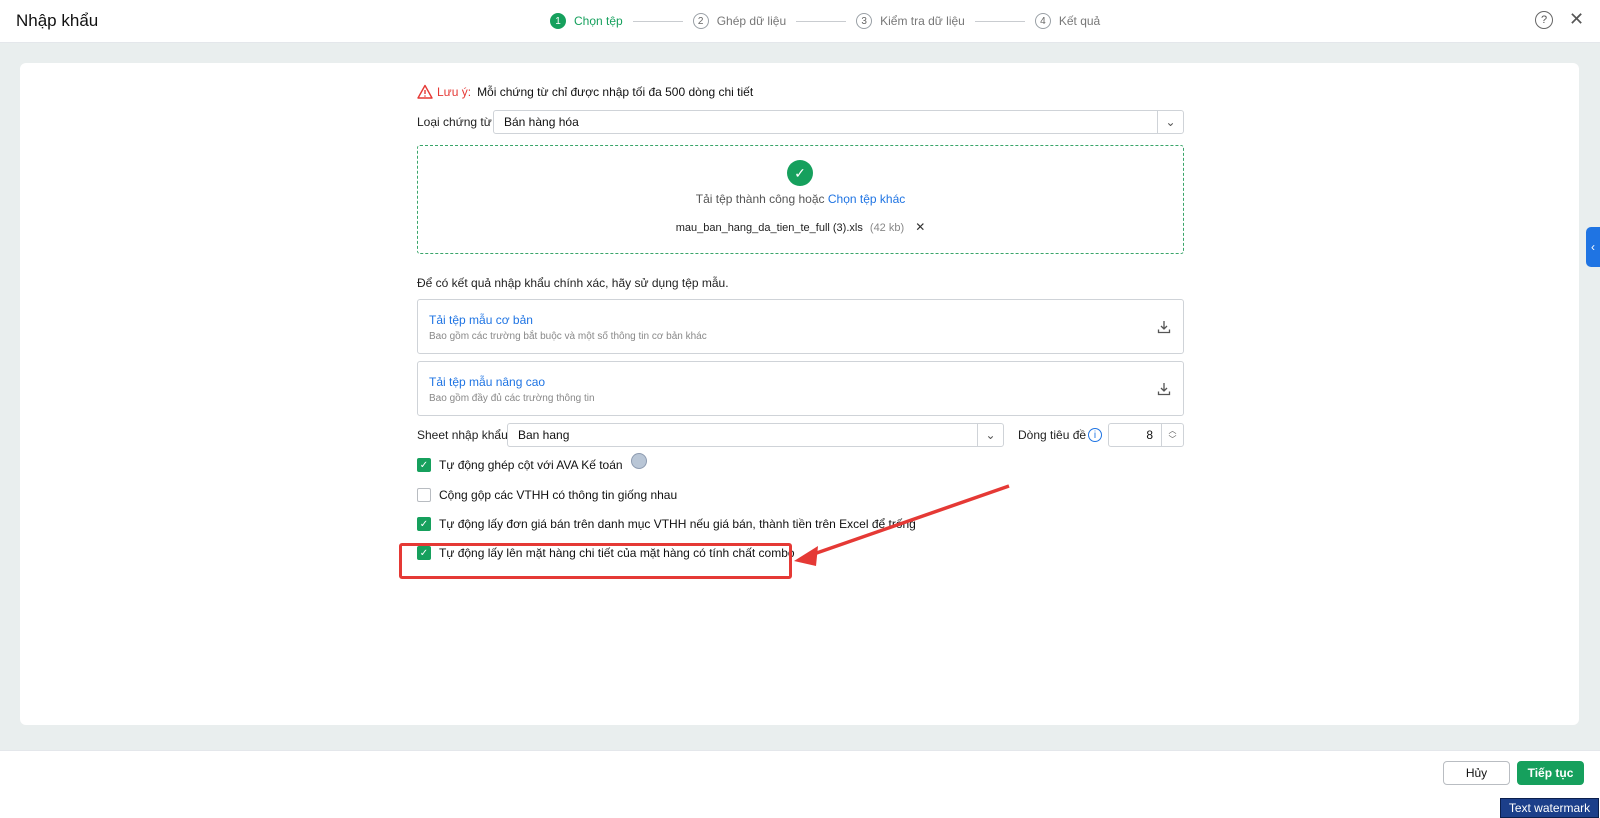 This screenshot has height=818, width=1600. What do you see at coordinates (424, 495) in the screenshot?
I see `checkbox-unchecked` at bounding box center [424, 495].